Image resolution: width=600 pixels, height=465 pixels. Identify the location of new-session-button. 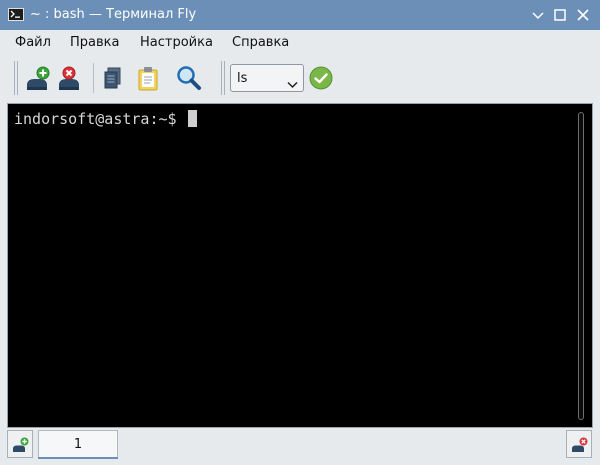
(40, 78).